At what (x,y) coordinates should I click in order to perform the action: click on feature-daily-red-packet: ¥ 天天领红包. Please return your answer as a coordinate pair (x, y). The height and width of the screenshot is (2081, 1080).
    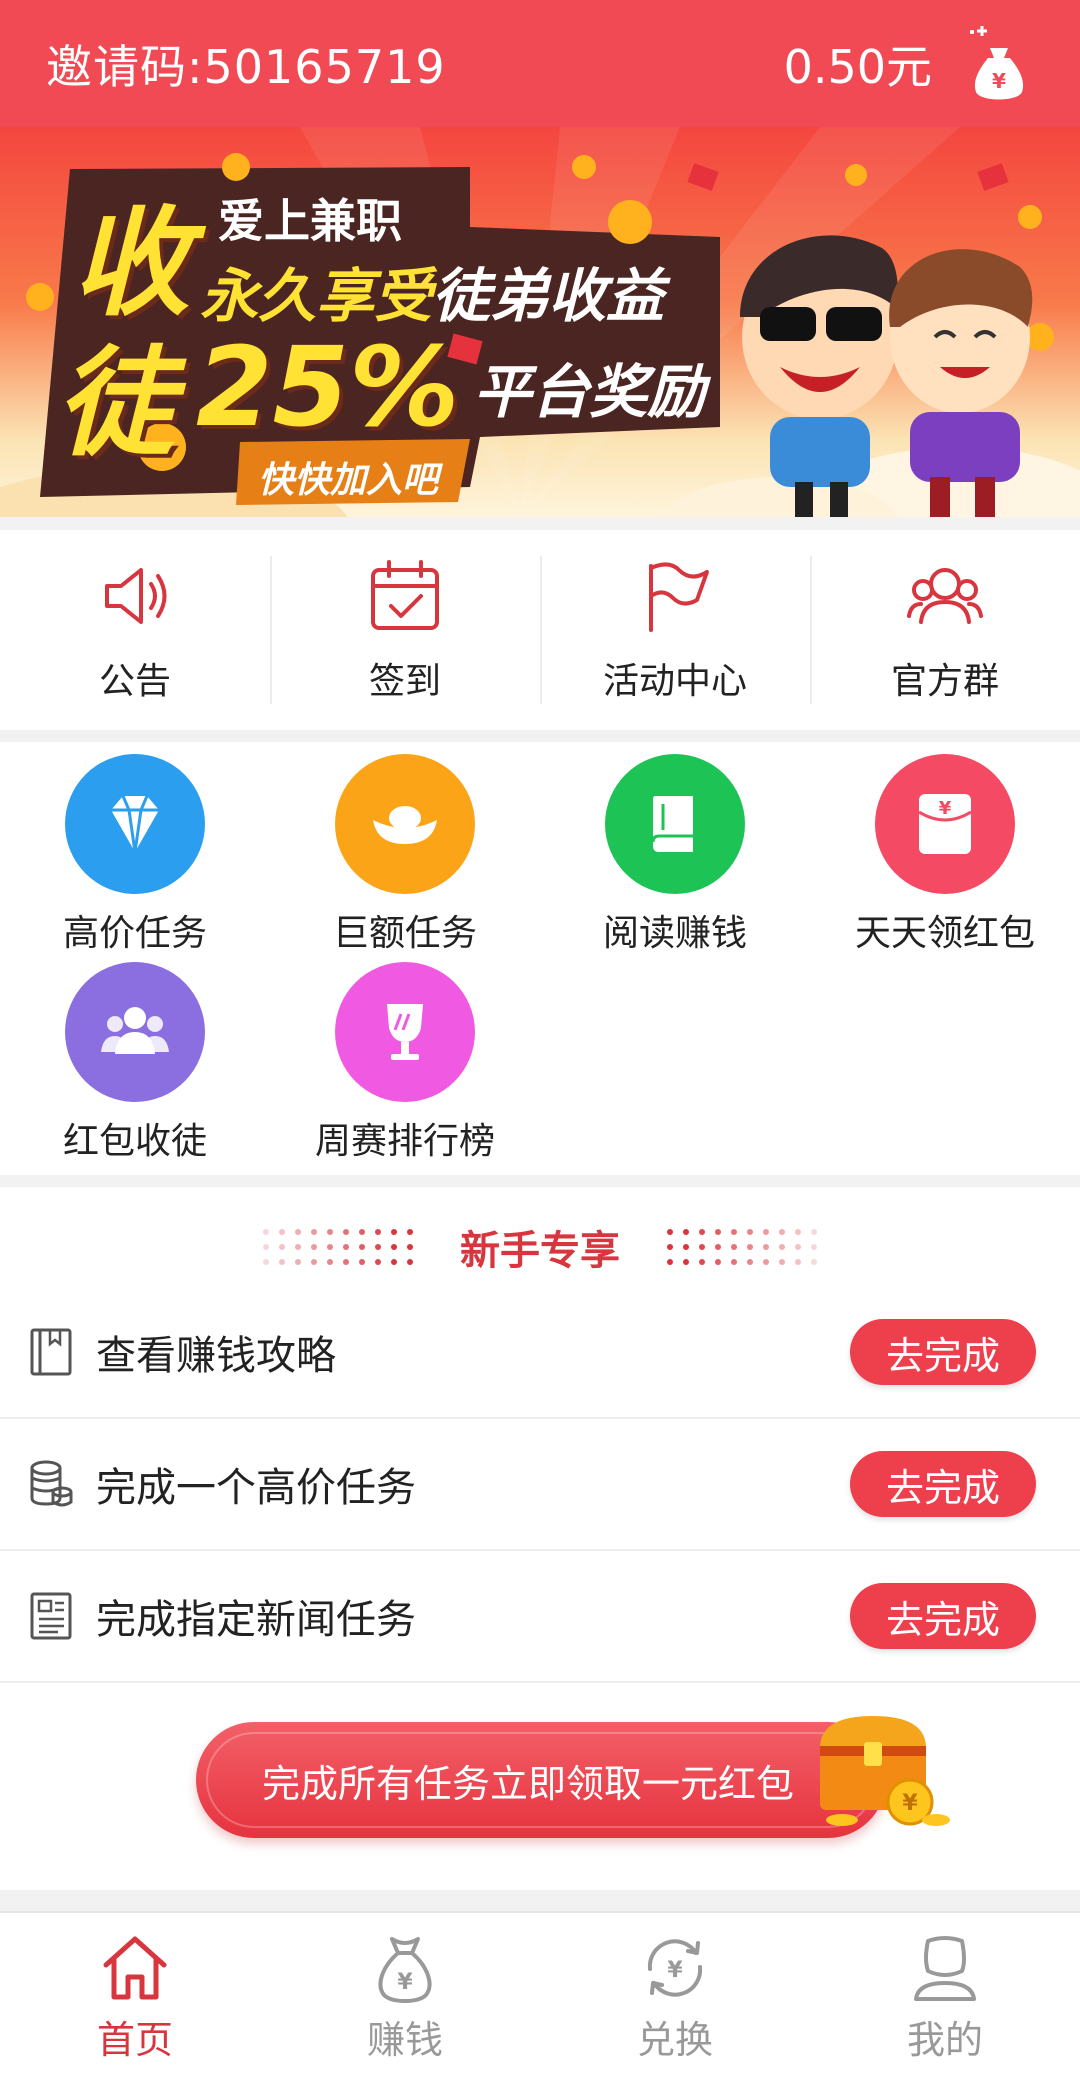
    Looking at the image, I should click on (945, 855).